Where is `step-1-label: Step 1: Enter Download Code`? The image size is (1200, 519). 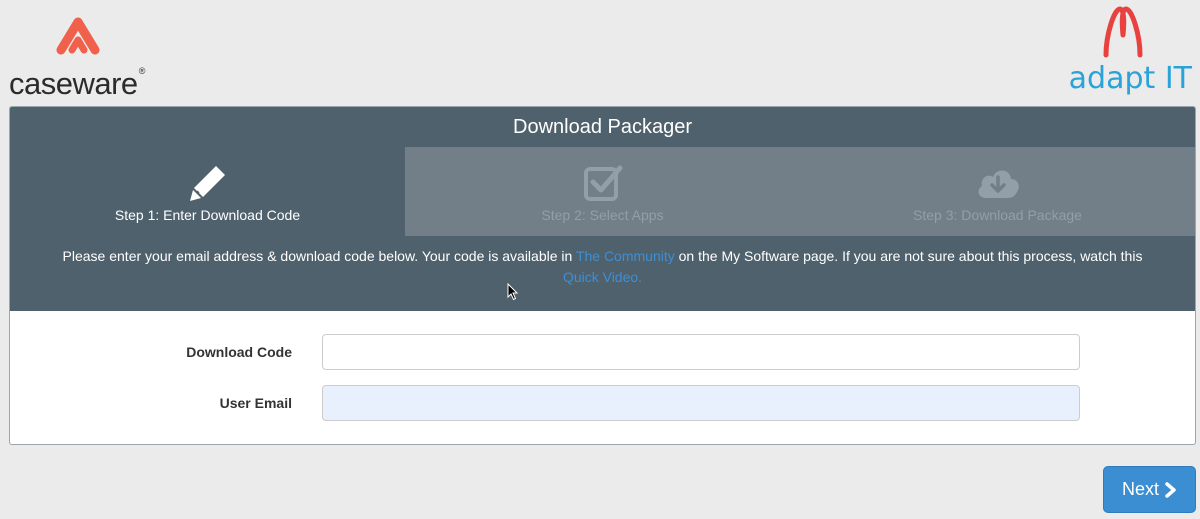 step-1-label: Step 1: Enter Download Code is located at coordinates (207, 215).